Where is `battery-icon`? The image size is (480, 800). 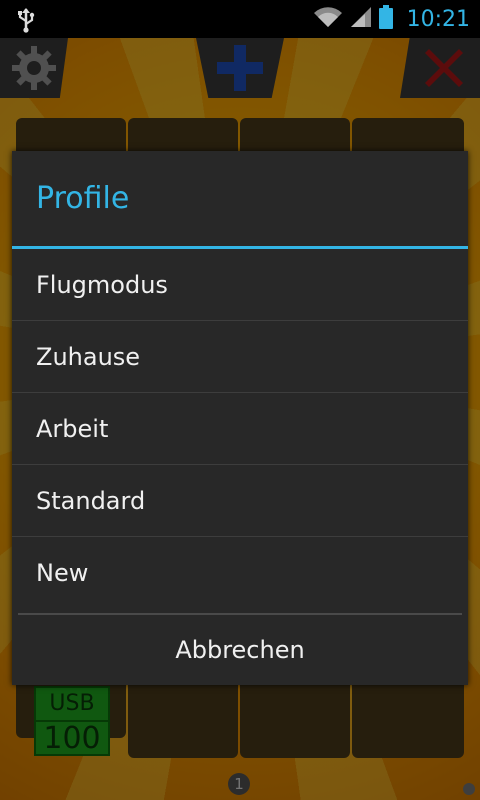
battery-icon is located at coordinates (385, 19).